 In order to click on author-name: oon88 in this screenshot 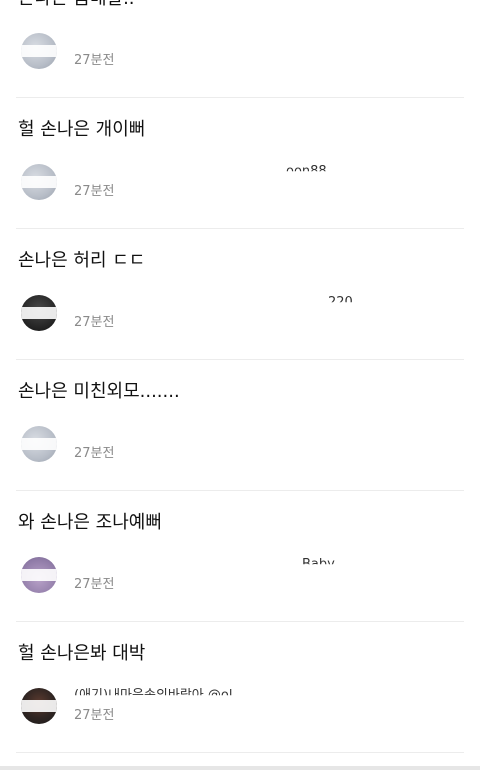, I will do `click(306, 167)`.